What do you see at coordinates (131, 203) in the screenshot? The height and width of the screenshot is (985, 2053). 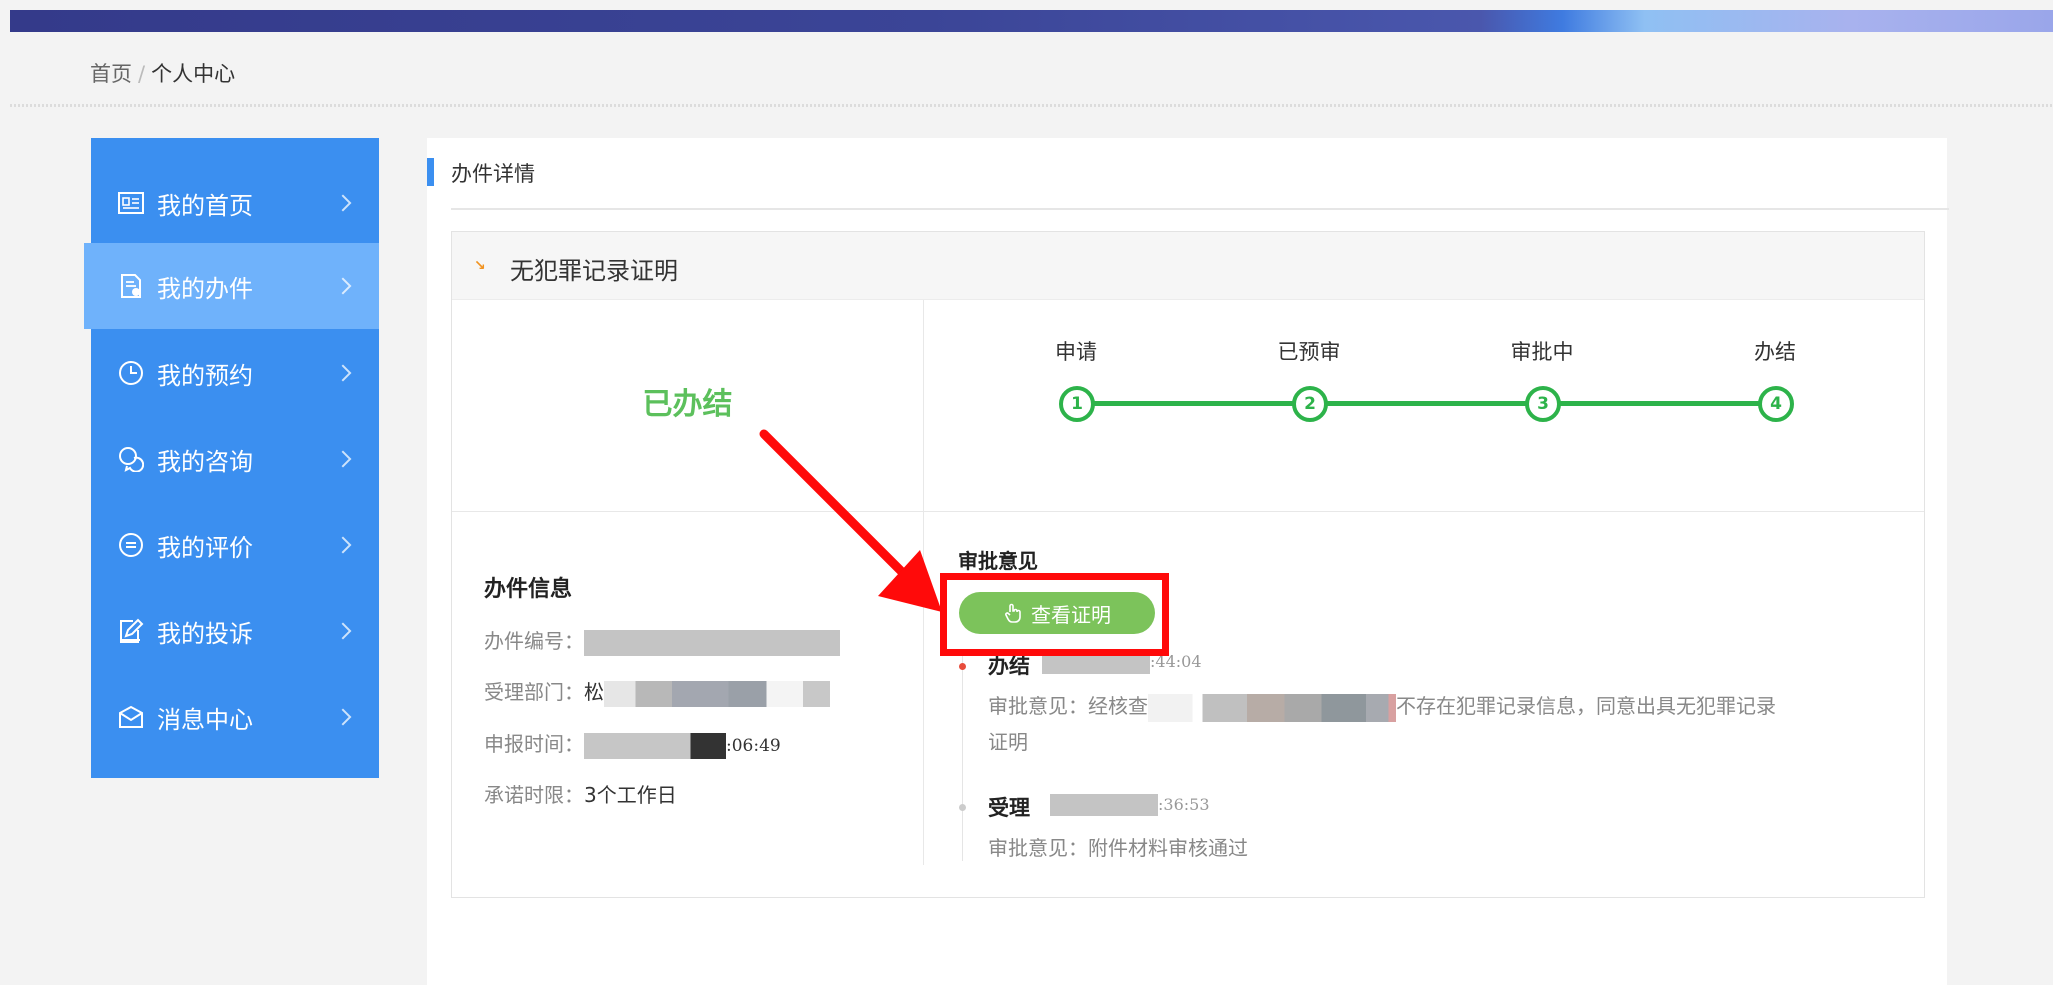 I see `home-card-icon` at bounding box center [131, 203].